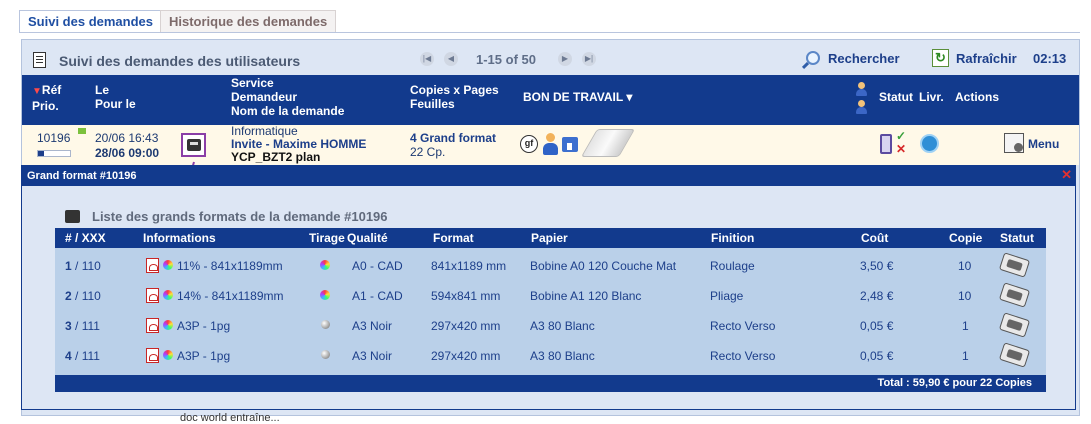 The width and height of the screenshot is (1091, 424). Describe the element at coordinates (586, 296) in the screenshot. I see `item-papier: Bobine A1 120 Blanc` at that location.